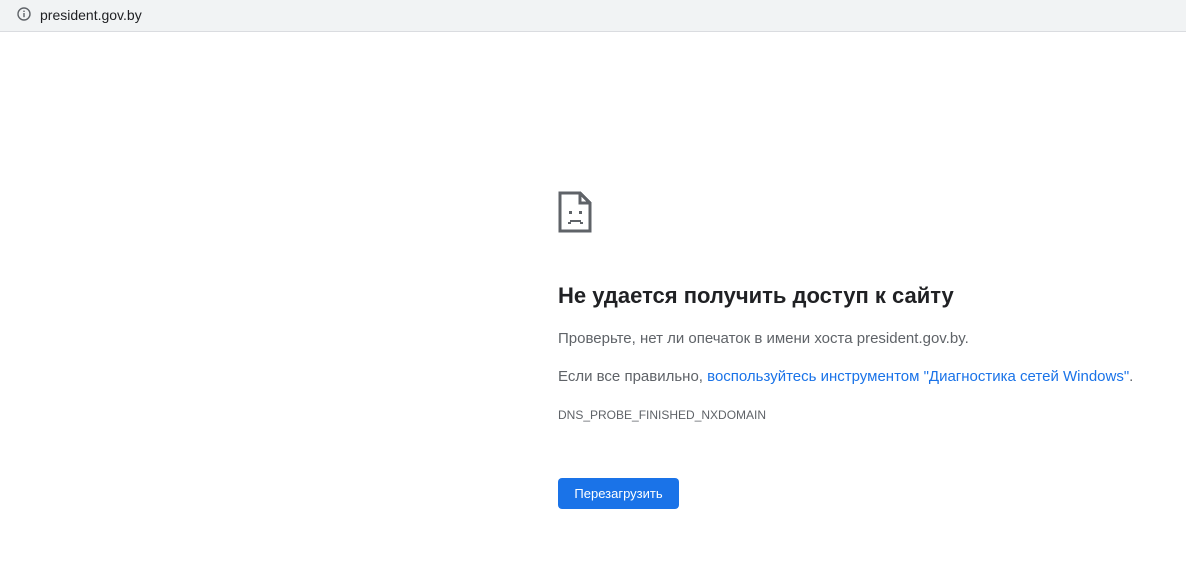 Image resolution: width=1186 pixels, height=567 pixels. What do you see at coordinates (618, 493) in the screenshot?
I see `reload-button: Перезагрузить` at bounding box center [618, 493].